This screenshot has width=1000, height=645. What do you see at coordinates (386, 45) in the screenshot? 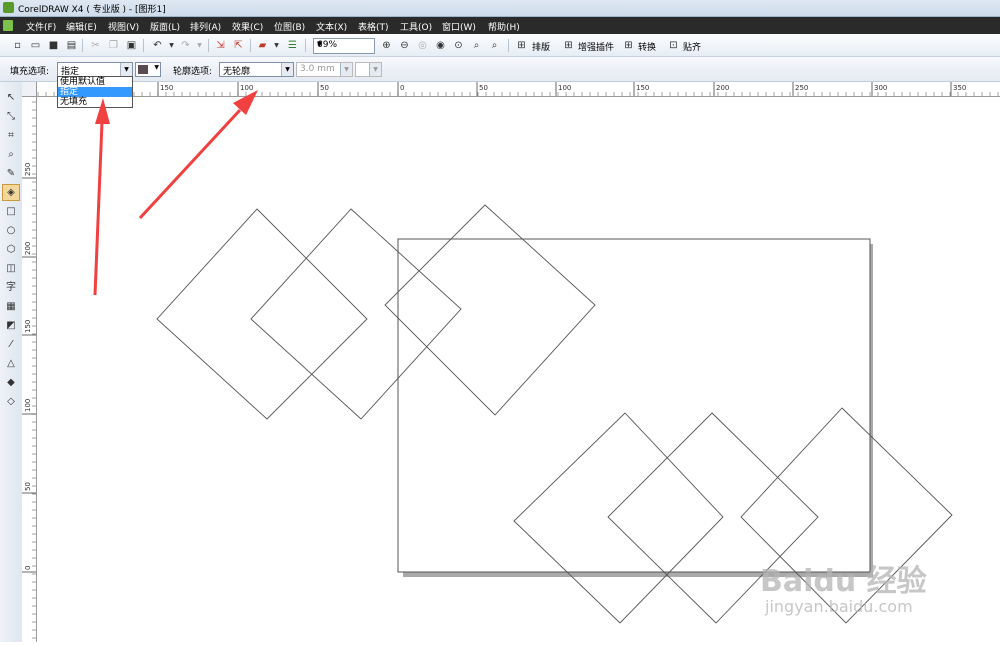
I see `zoom-in-icon: ⊕` at bounding box center [386, 45].